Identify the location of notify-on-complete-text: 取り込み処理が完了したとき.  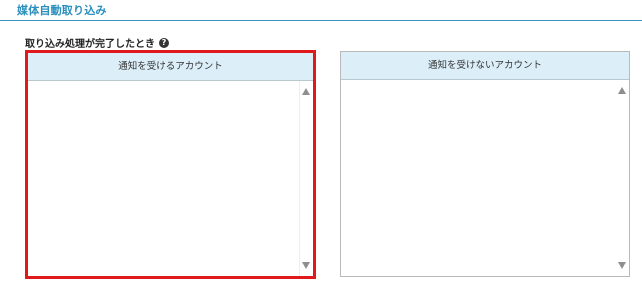
(90, 44).